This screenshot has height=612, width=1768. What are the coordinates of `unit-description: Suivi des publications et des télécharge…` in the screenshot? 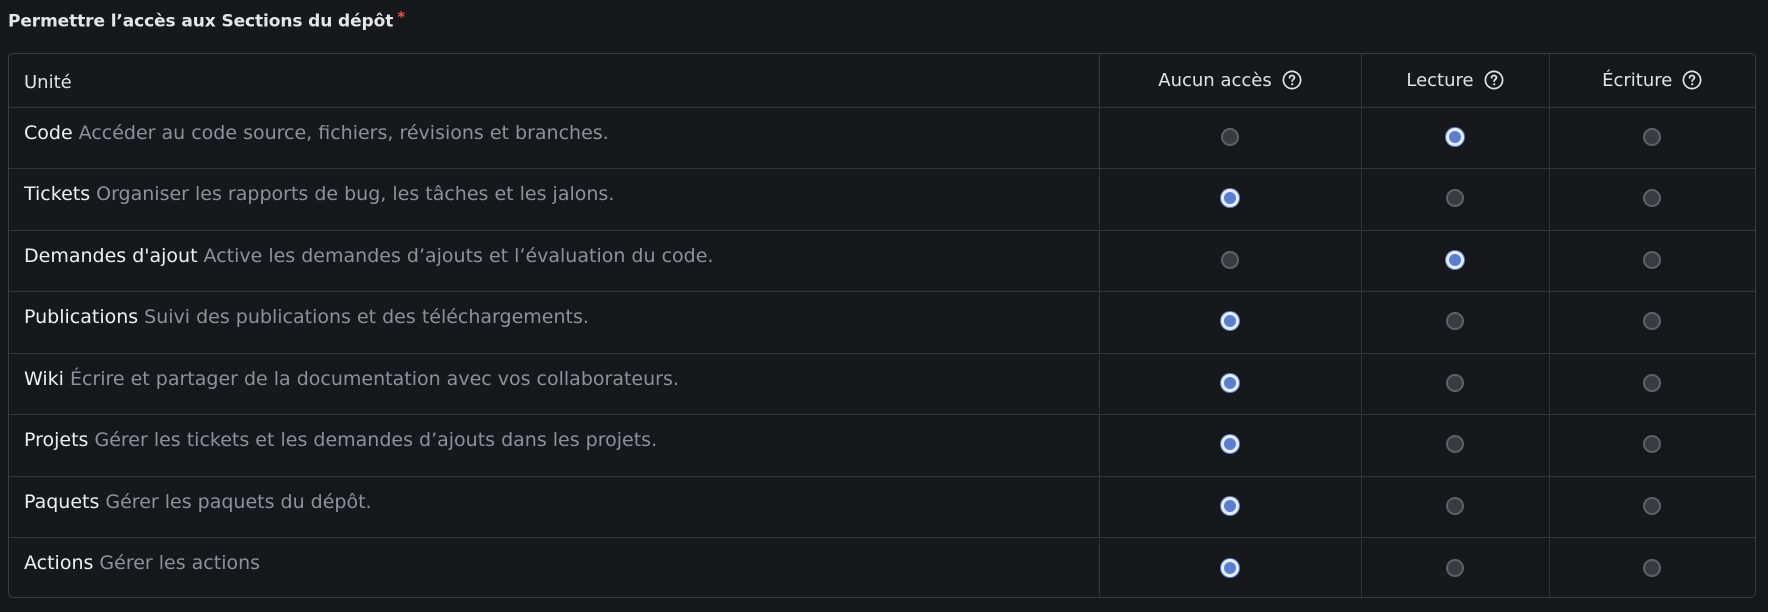 It's located at (366, 317).